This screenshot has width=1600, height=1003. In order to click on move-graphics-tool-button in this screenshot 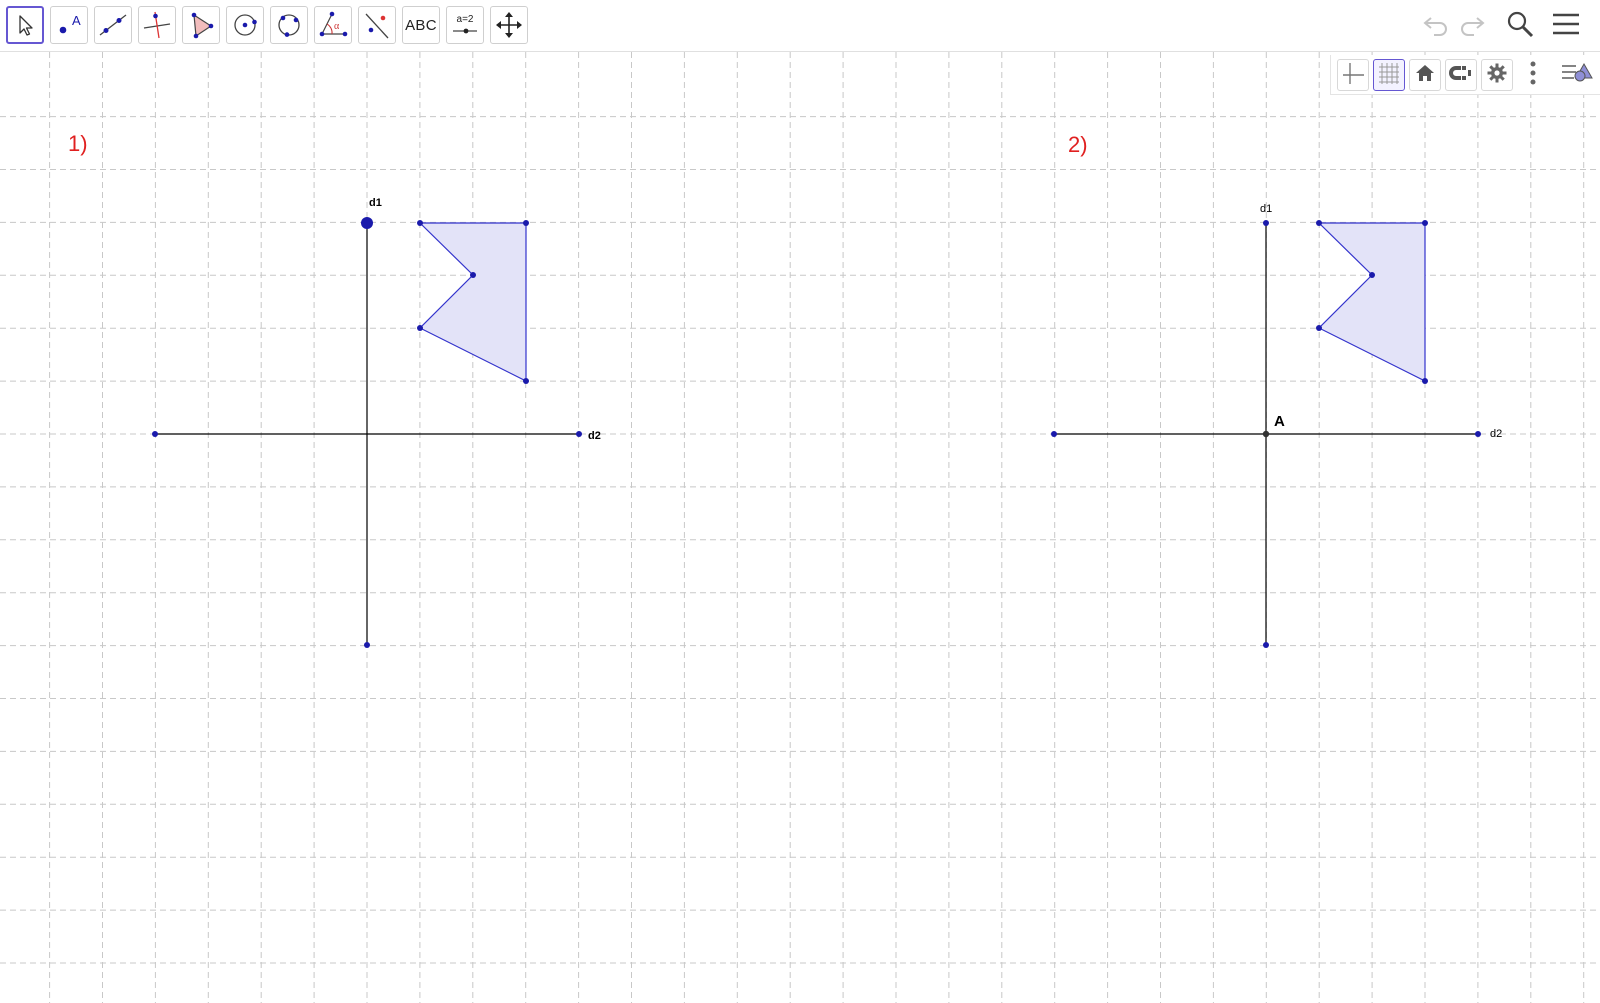, I will do `click(509, 25)`.